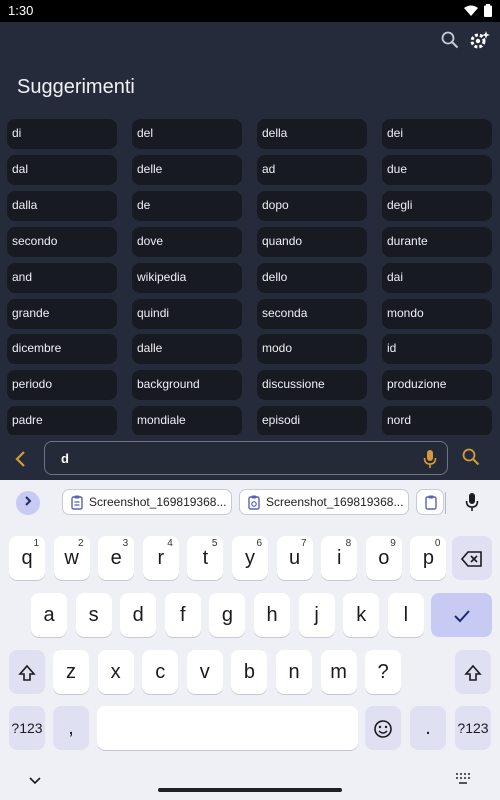  What do you see at coordinates (437, 420) in the screenshot?
I see `suggestion-chip: nord` at bounding box center [437, 420].